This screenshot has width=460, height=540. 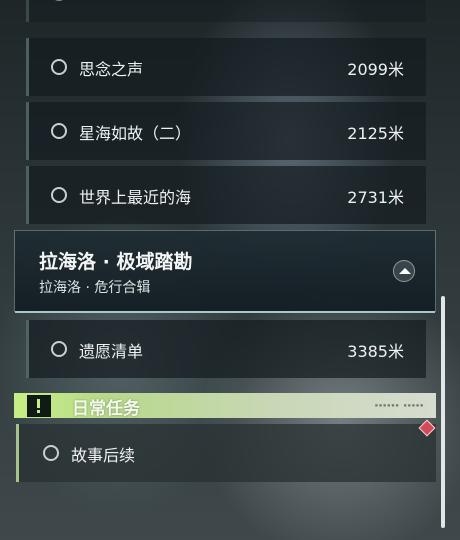 What do you see at coordinates (375, 133) in the screenshot?
I see `quest-distance: 2125米` at bounding box center [375, 133].